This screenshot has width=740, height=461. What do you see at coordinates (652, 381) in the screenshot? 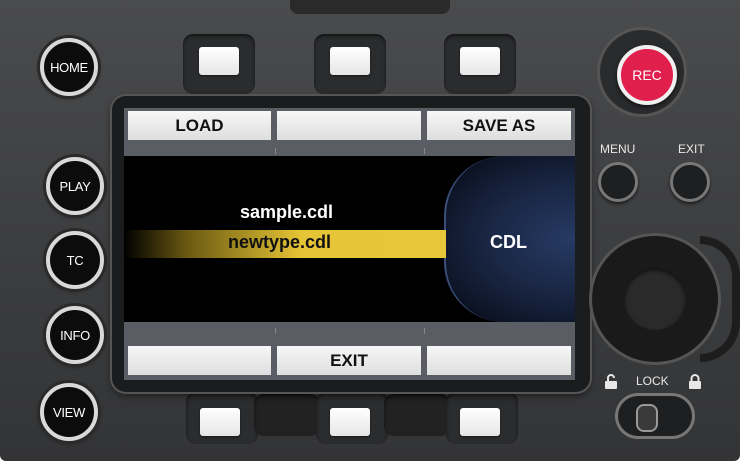
I see `lock-label: LOCK` at bounding box center [652, 381].